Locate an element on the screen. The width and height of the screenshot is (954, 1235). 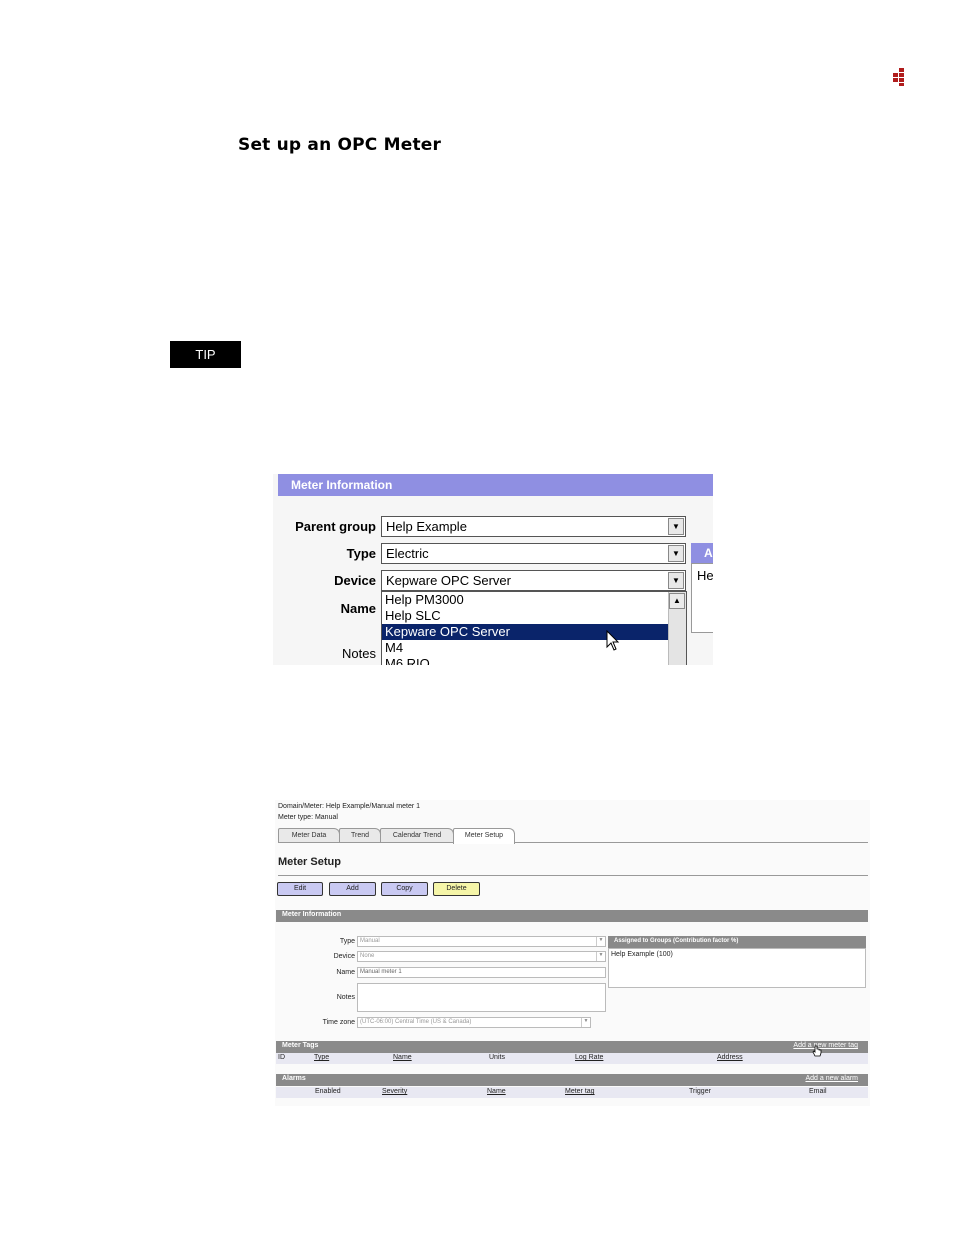
name-value: Manual meter 1 is located at coordinates (381, 972).